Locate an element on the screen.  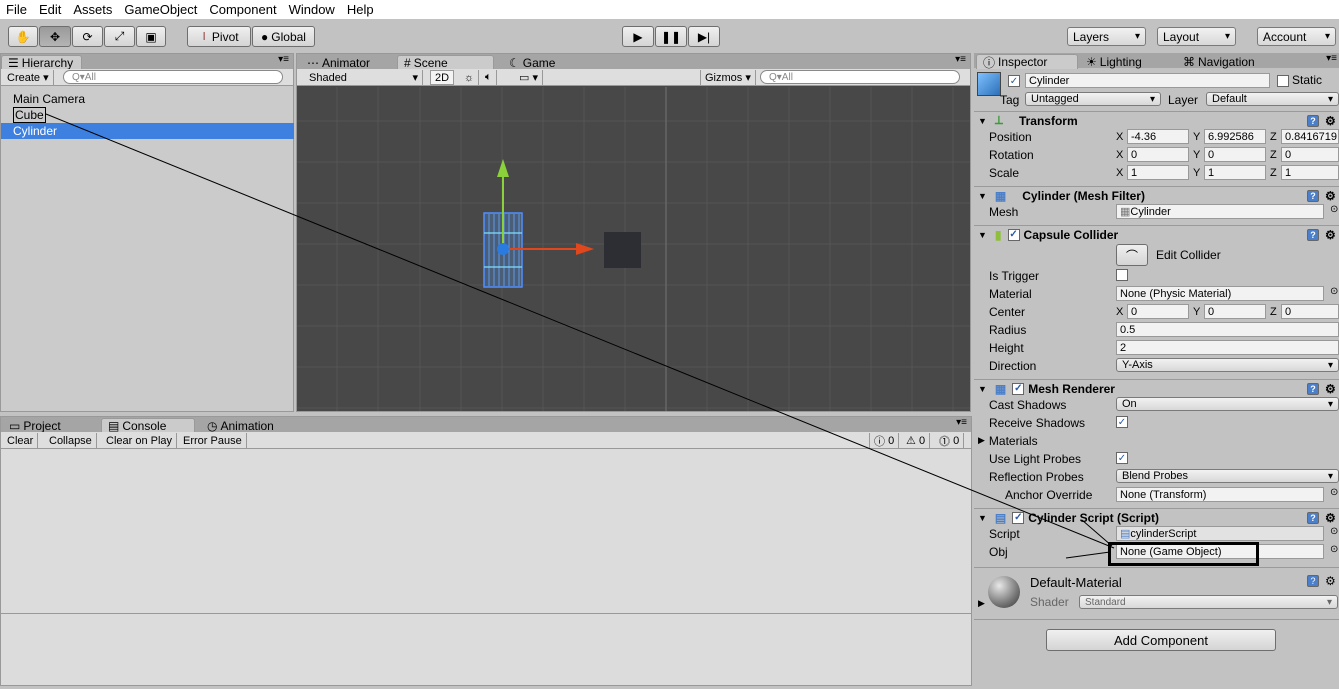
script-enabled-checkbox: ✓ is located at coordinates (1018, 517).